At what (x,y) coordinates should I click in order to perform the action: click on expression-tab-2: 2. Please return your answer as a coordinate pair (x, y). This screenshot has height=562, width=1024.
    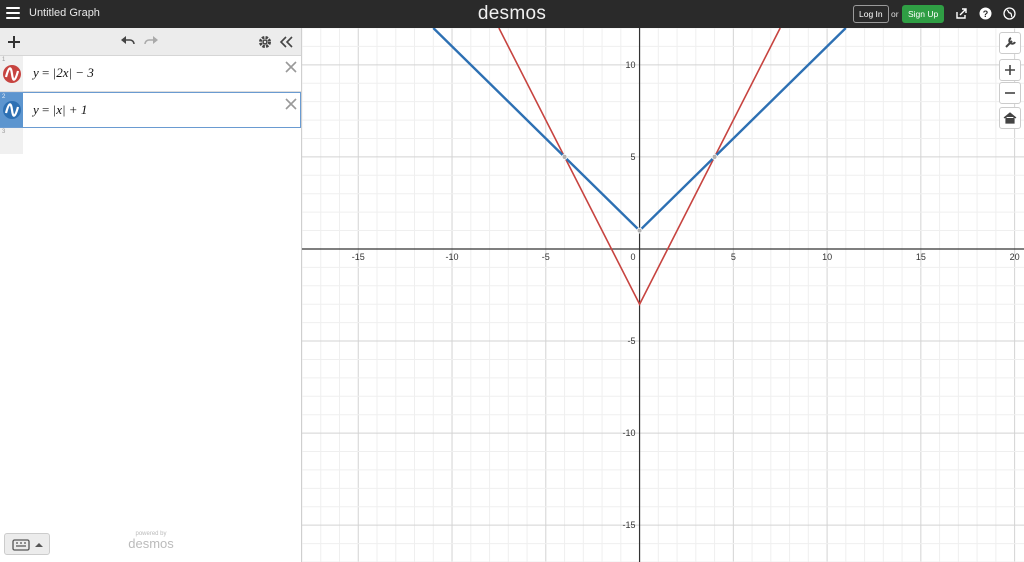
    Looking at the image, I should click on (11, 110).